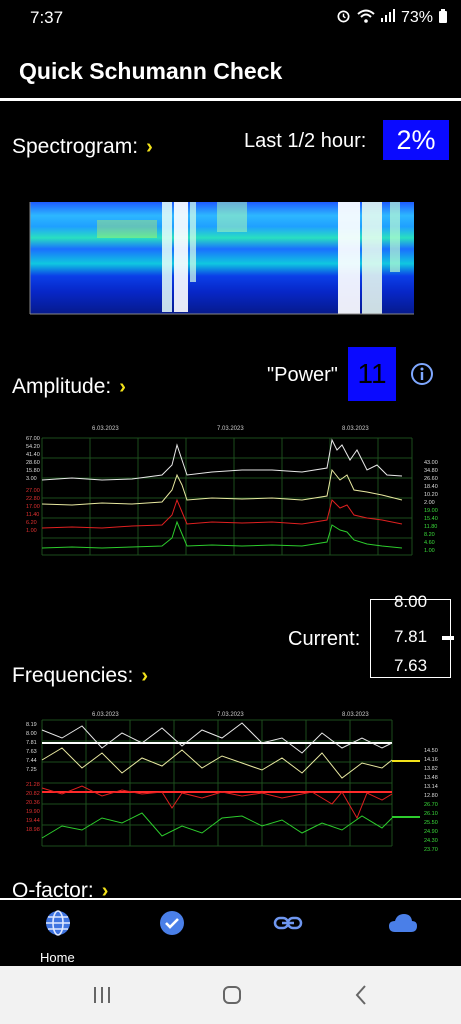 The image size is (461, 1024). What do you see at coordinates (230, 17) in the screenshot?
I see `status-bar: 7:37 73%` at bounding box center [230, 17].